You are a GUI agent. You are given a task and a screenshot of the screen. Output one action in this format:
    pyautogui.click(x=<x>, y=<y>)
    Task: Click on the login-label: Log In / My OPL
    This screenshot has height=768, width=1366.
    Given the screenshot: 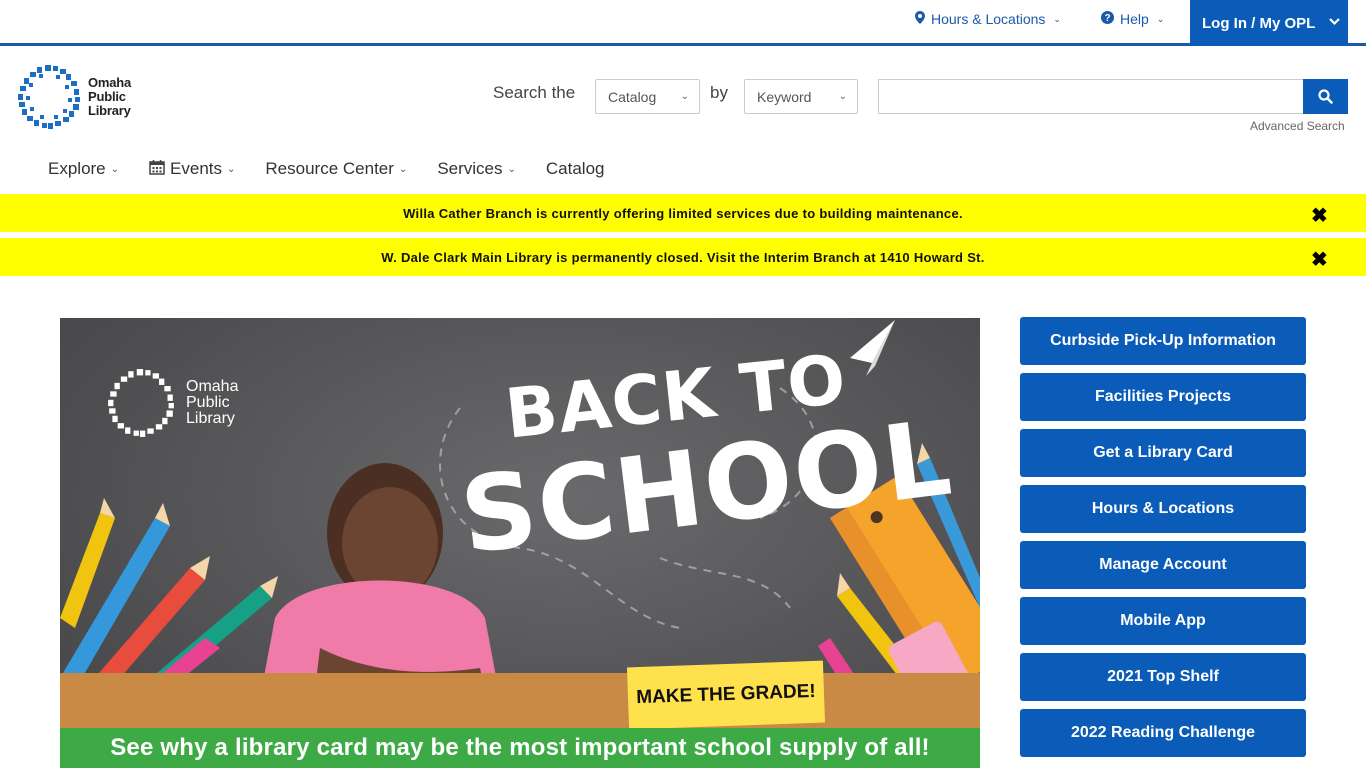 What is the action you would take?
    pyautogui.click(x=1259, y=23)
    